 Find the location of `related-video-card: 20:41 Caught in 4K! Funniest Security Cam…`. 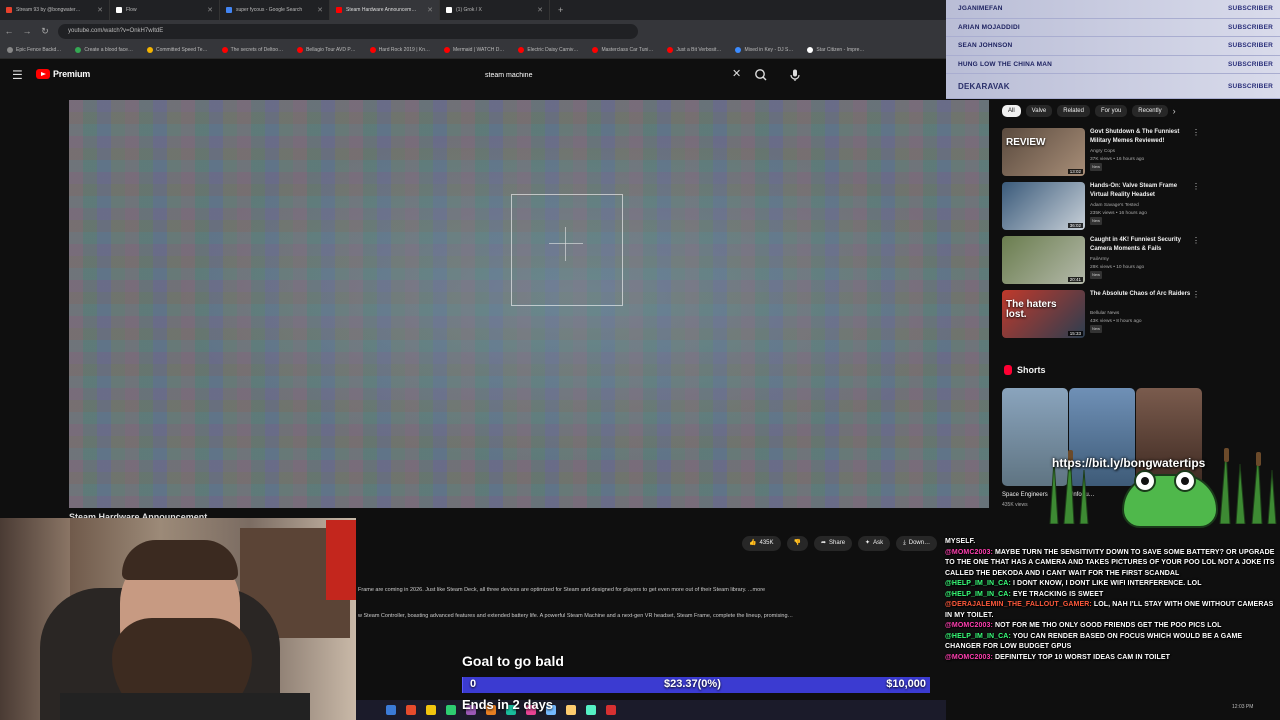

related-video-card: 20:41 Caught in 4K! Funniest Security Cam… is located at coordinates (1102, 261).